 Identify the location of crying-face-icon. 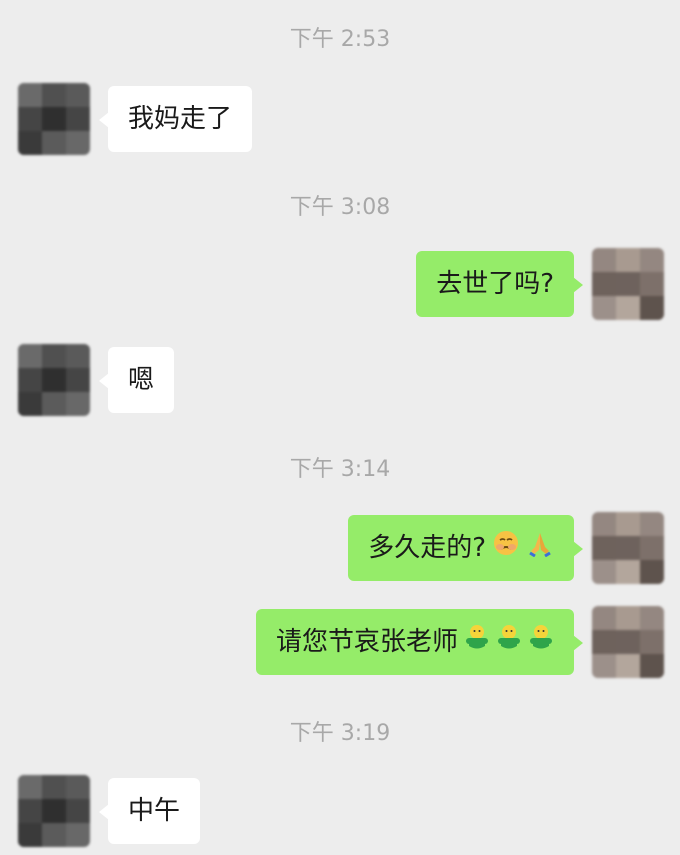
(506, 549).